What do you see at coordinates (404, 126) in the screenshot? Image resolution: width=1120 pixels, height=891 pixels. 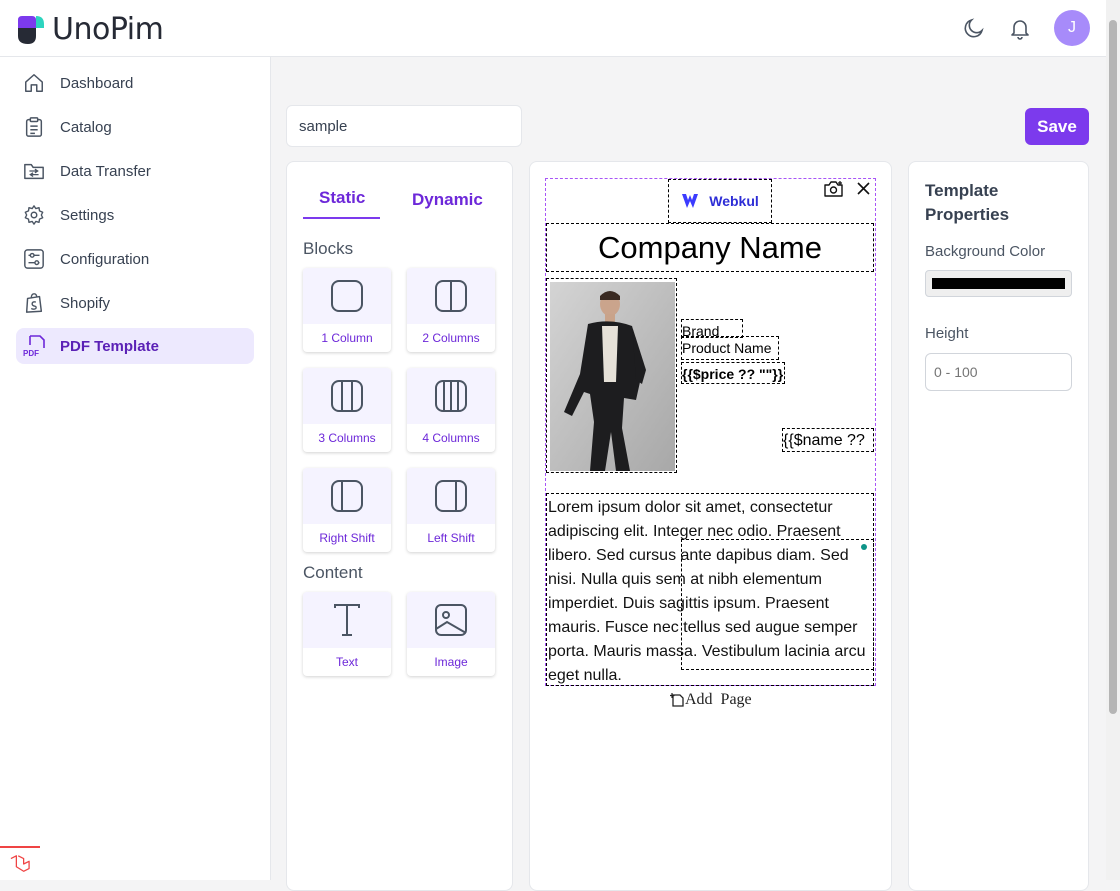 I see `template-name-input: sample` at bounding box center [404, 126].